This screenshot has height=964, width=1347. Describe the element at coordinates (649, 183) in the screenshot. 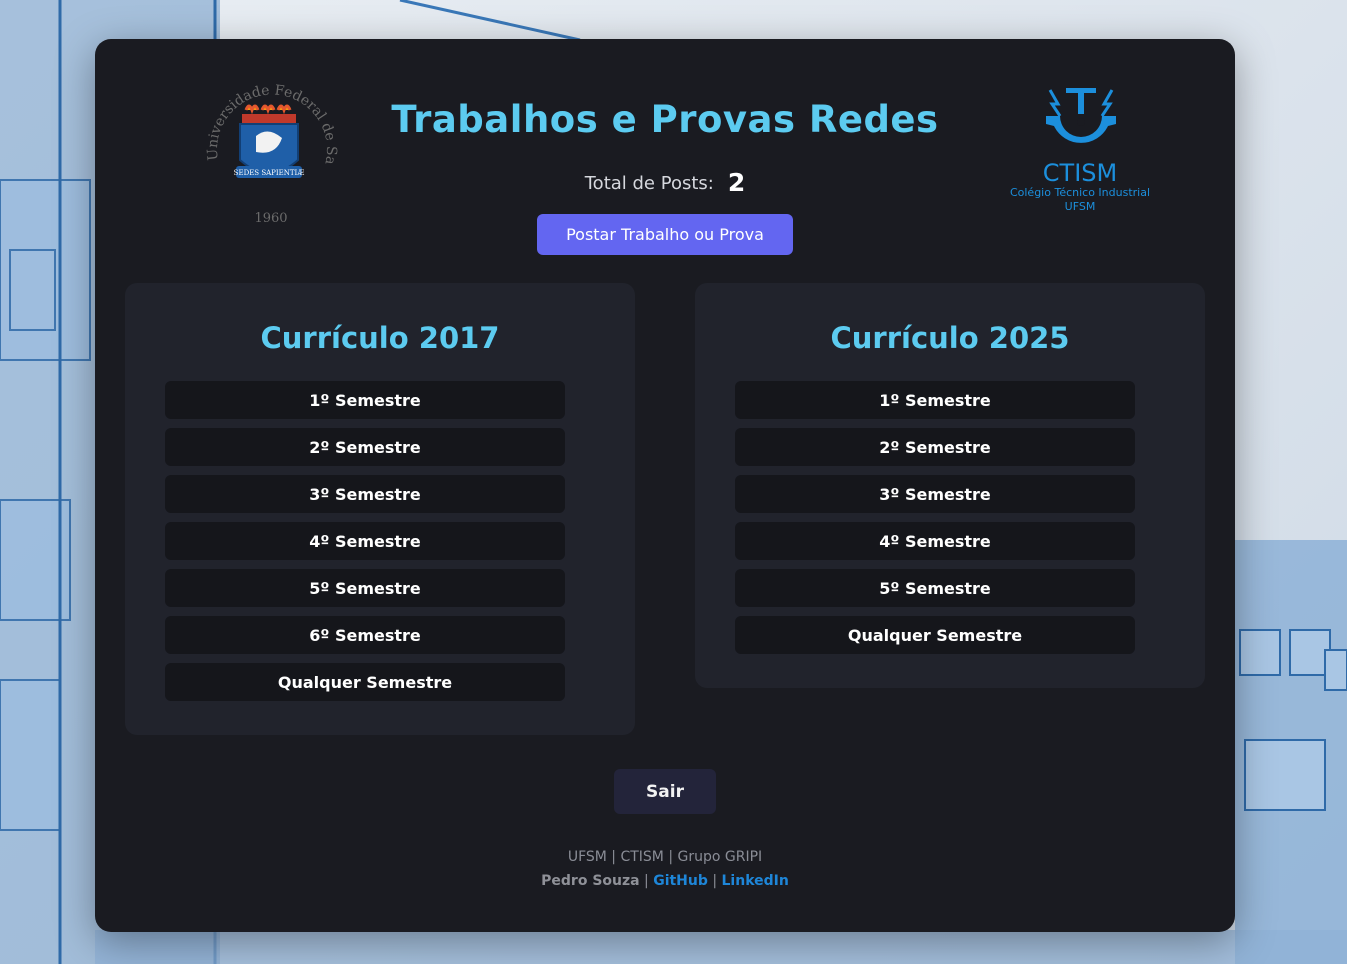

I see `posts-label: Total de Posts:` at that location.